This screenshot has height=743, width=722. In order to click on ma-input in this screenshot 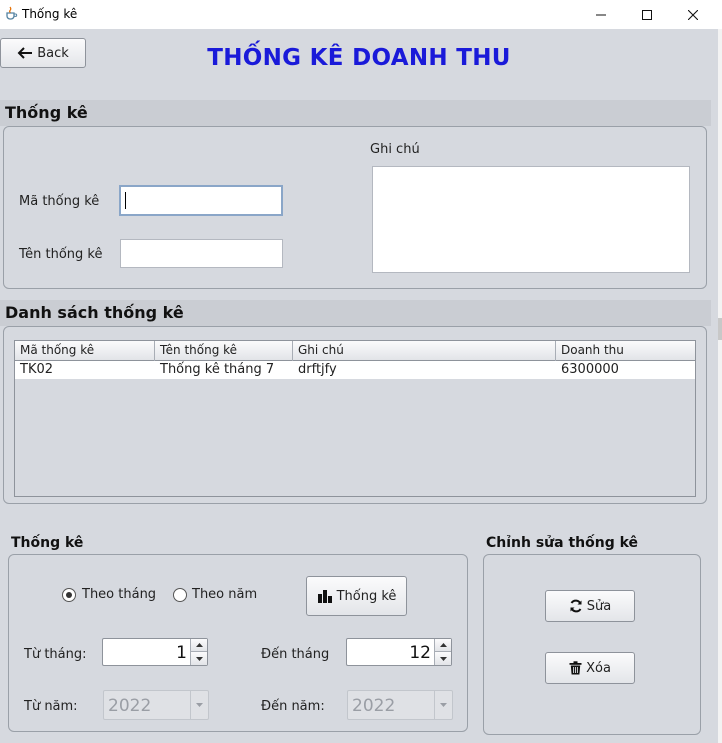, I will do `click(201, 200)`.